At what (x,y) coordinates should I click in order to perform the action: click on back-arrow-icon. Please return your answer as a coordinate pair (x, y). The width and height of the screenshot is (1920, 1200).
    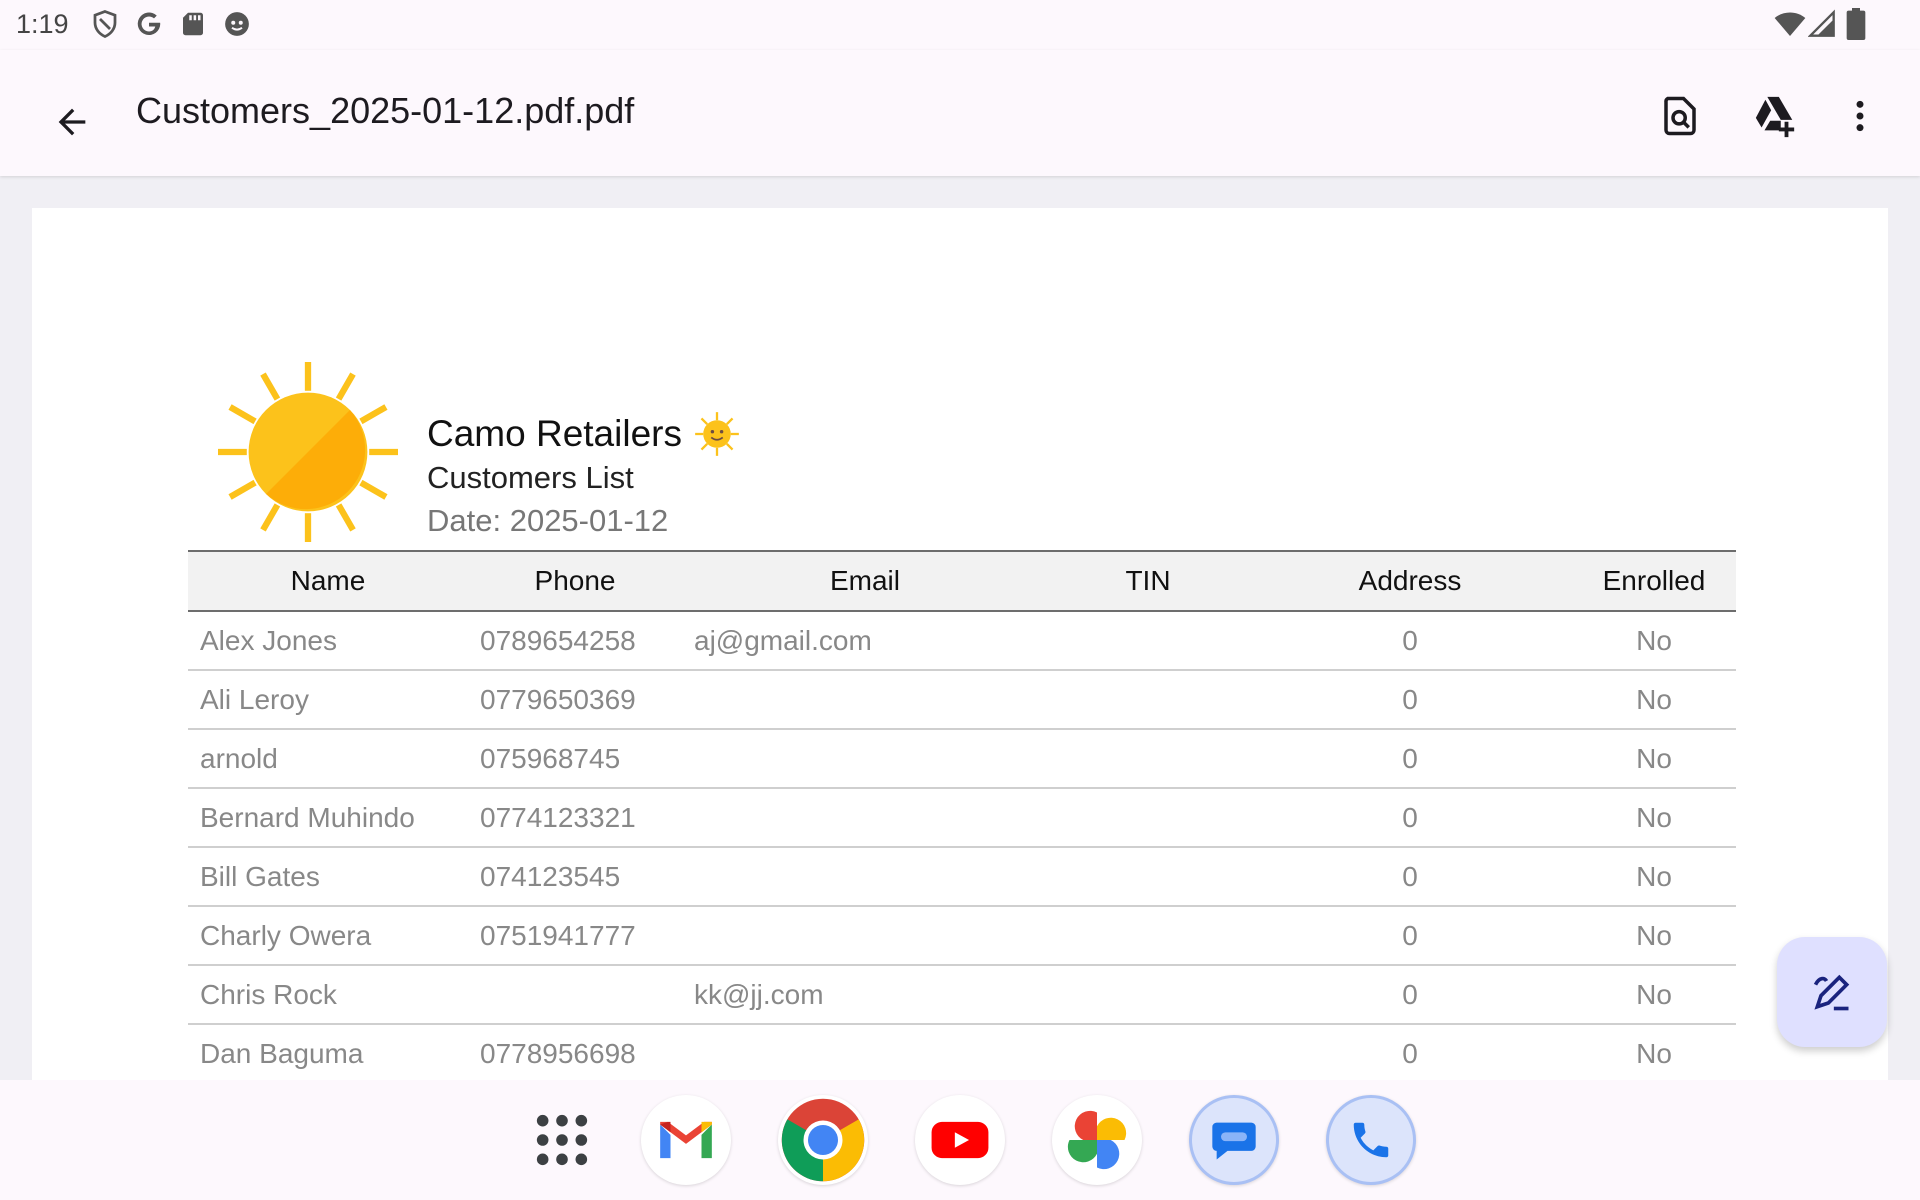
    Looking at the image, I should click on (72, 122).